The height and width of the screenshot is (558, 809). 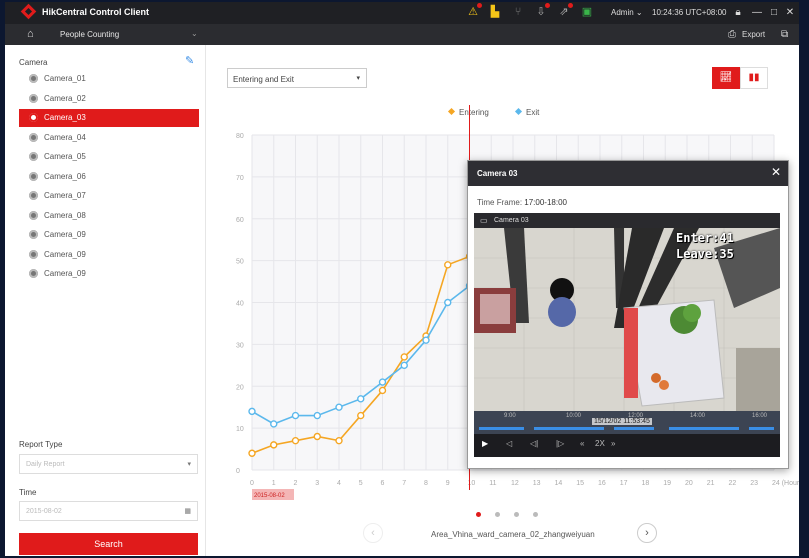 I want to click on x-tick-label: 18, so click(x=646, y=483).